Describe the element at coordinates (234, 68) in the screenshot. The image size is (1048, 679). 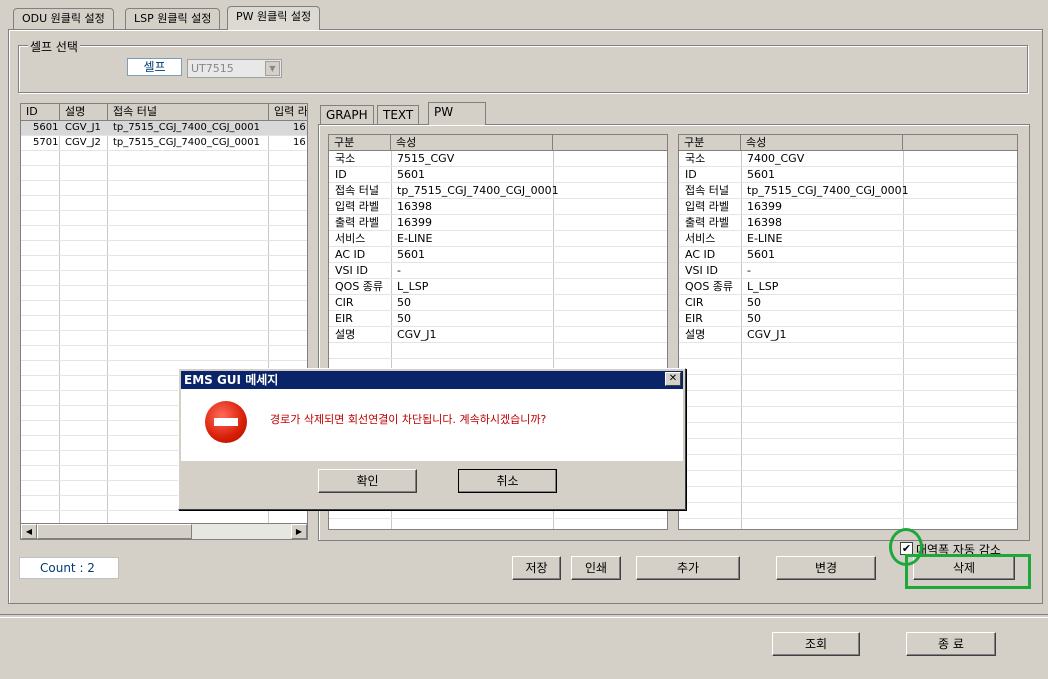
I see `cell-combo: UT7515 ▼` at that location.